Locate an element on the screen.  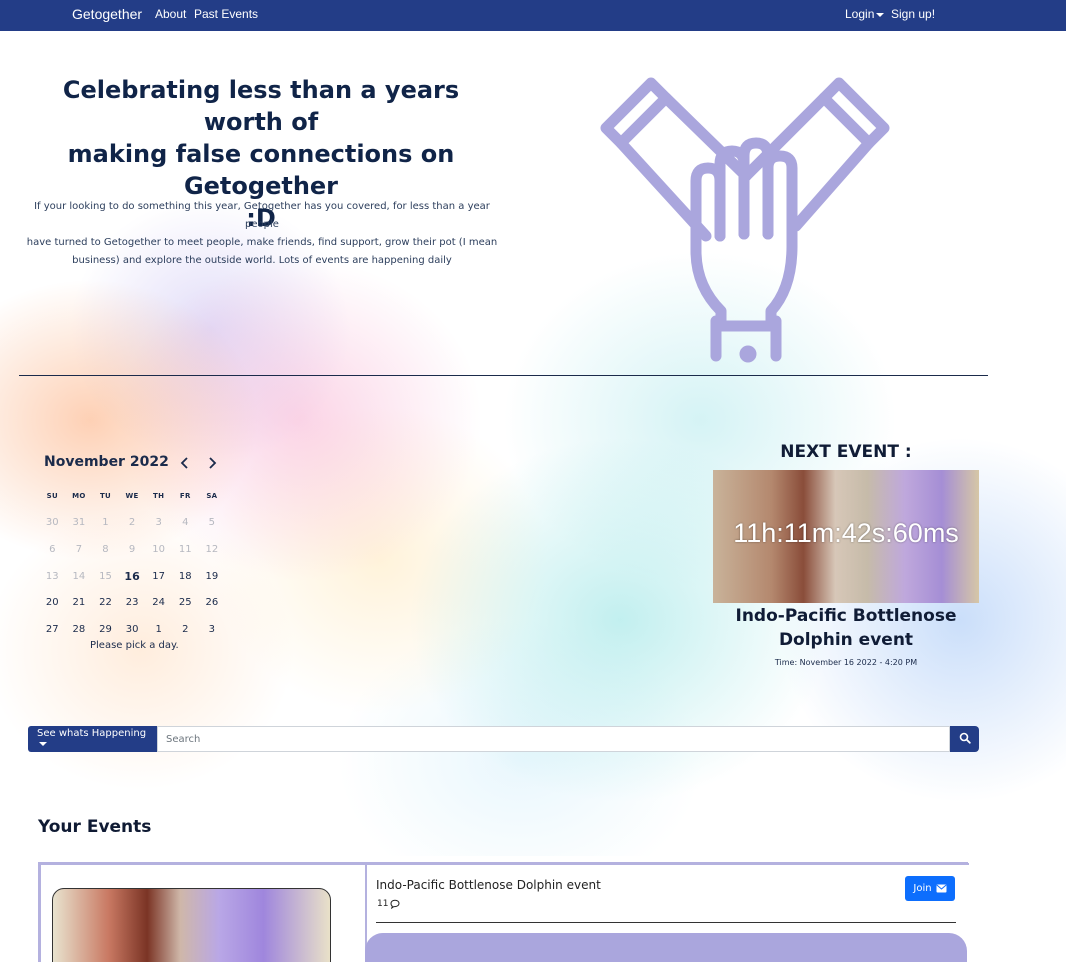
hero-title-line-2: making false connections on Getogether is located at coordinates (261, 170).